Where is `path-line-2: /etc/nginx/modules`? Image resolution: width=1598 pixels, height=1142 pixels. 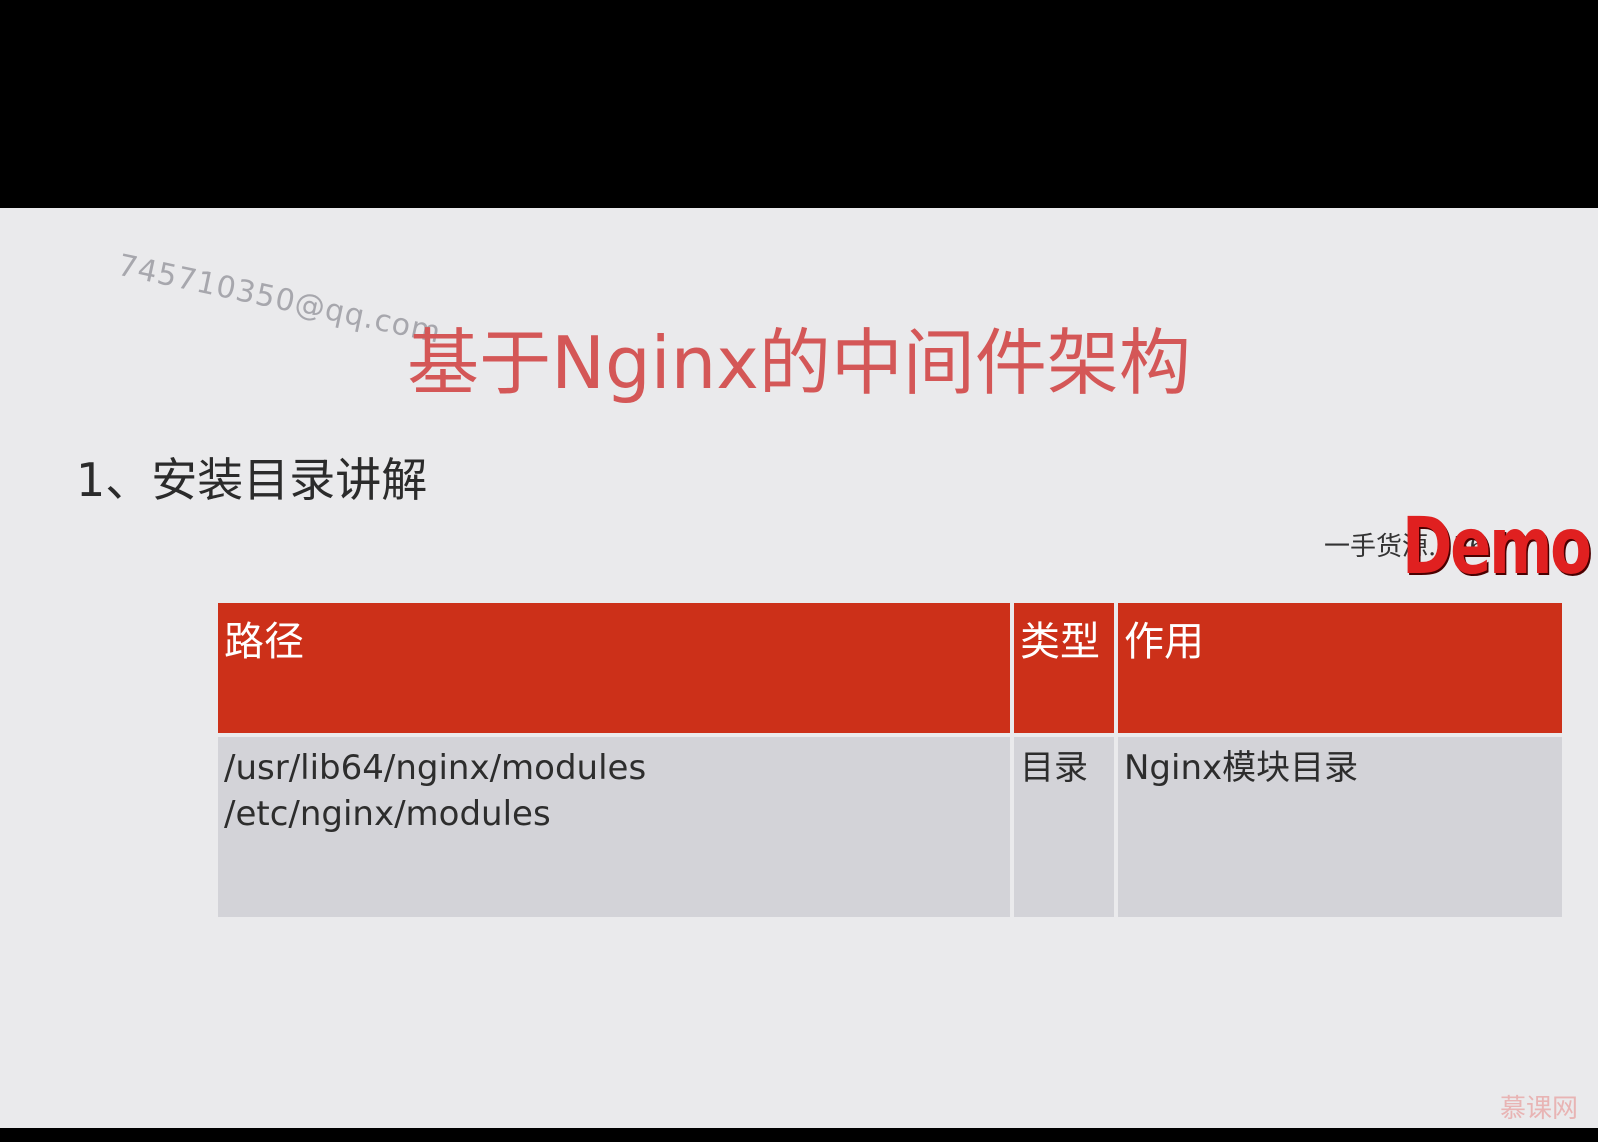 path-line-2: /etc/nginx/modules is located at coordinates (387, 814).